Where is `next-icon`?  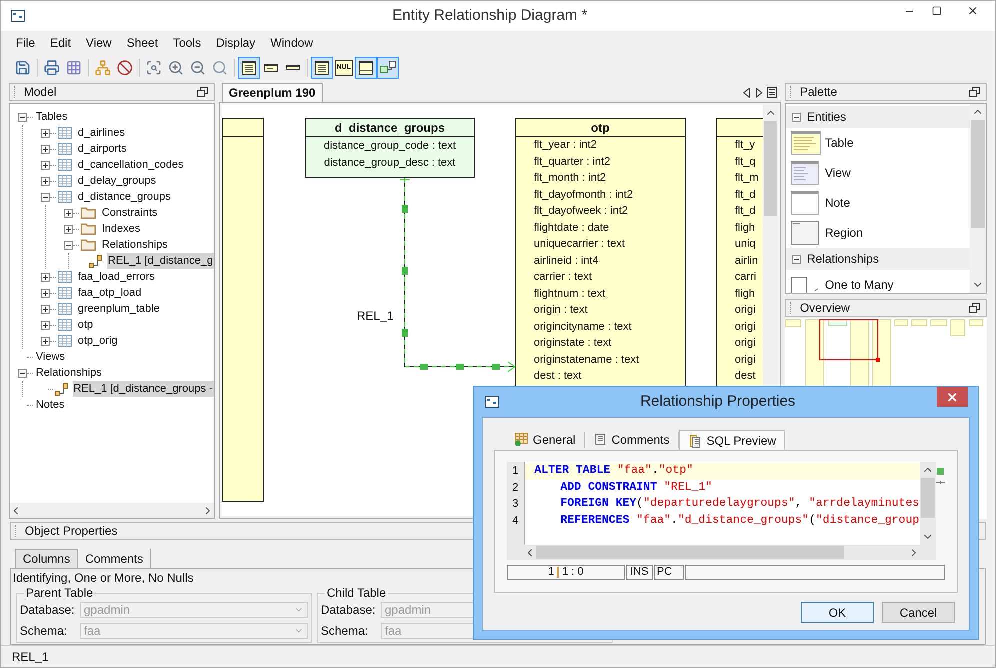
next-icon is located at coordinates (759, 93).